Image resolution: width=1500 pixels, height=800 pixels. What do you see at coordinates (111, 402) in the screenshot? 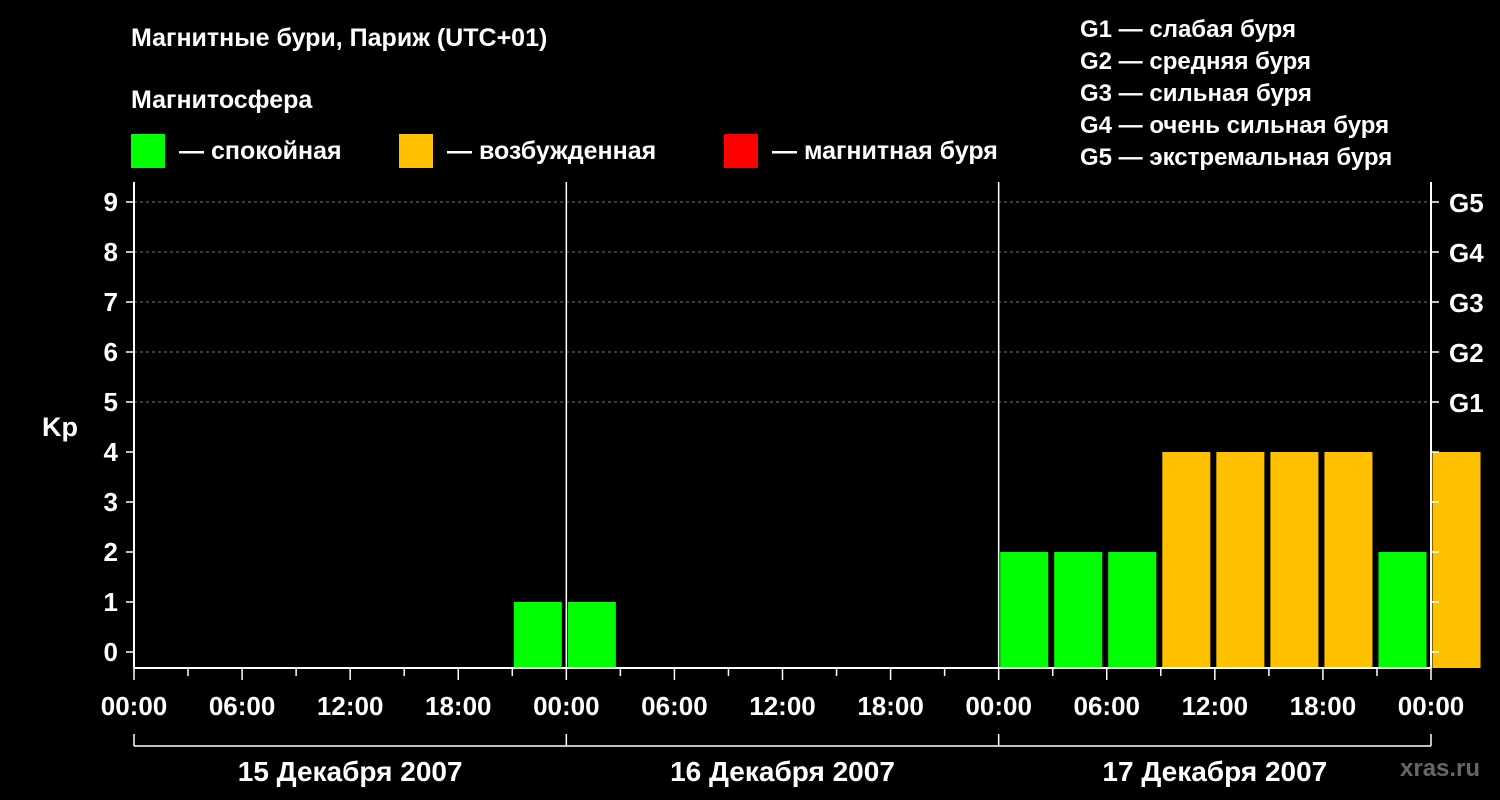
I see `y-tick-label: 5` at bounding box center [111, 402].